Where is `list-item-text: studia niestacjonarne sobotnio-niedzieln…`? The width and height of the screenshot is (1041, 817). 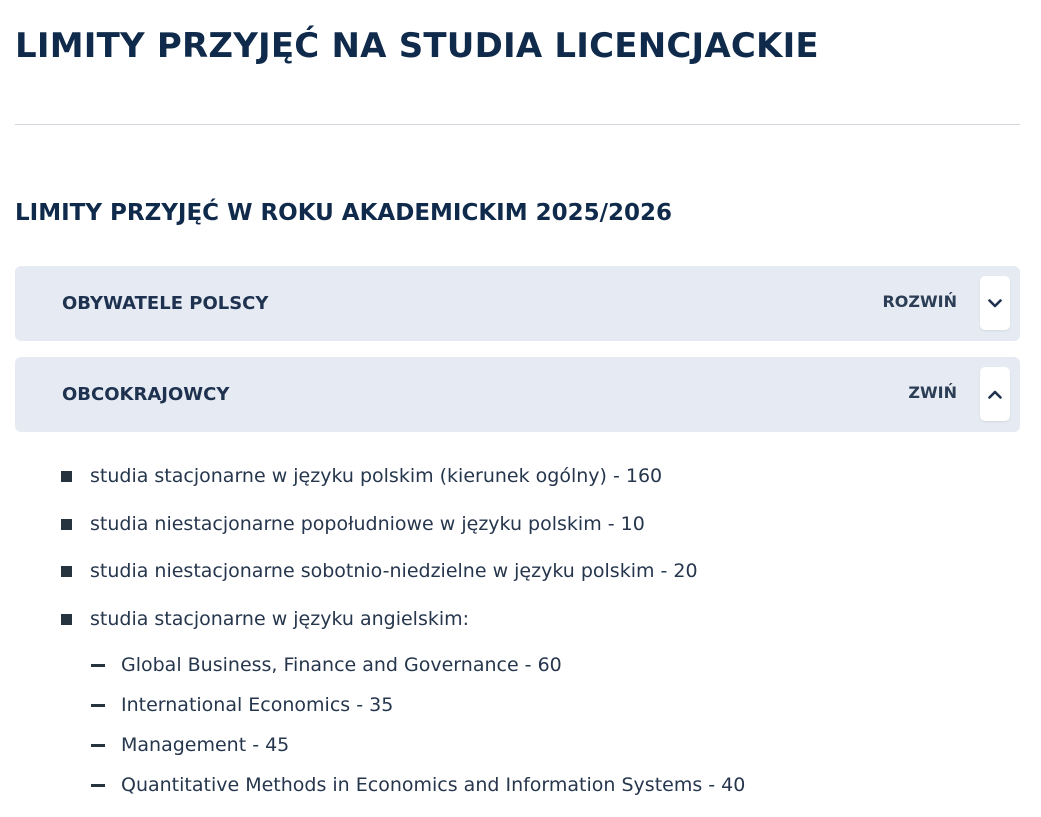 list-item-text: studia niestacjonarne sobotnio-niedzieln… is located at coordinates (394, 571).